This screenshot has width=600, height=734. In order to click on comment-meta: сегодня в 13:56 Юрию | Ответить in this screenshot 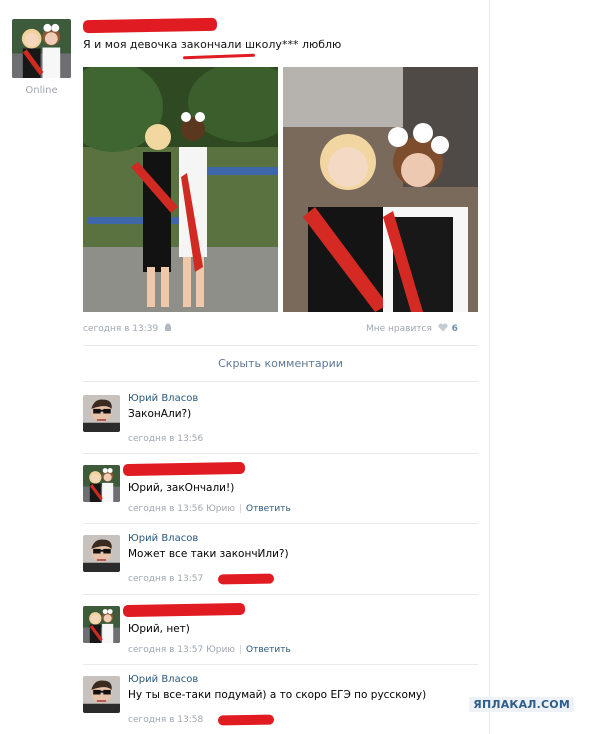, I will do `click(209, 509)`.